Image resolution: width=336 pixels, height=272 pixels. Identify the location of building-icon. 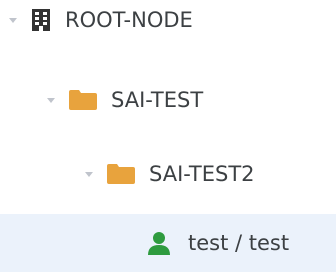
(41, 20).